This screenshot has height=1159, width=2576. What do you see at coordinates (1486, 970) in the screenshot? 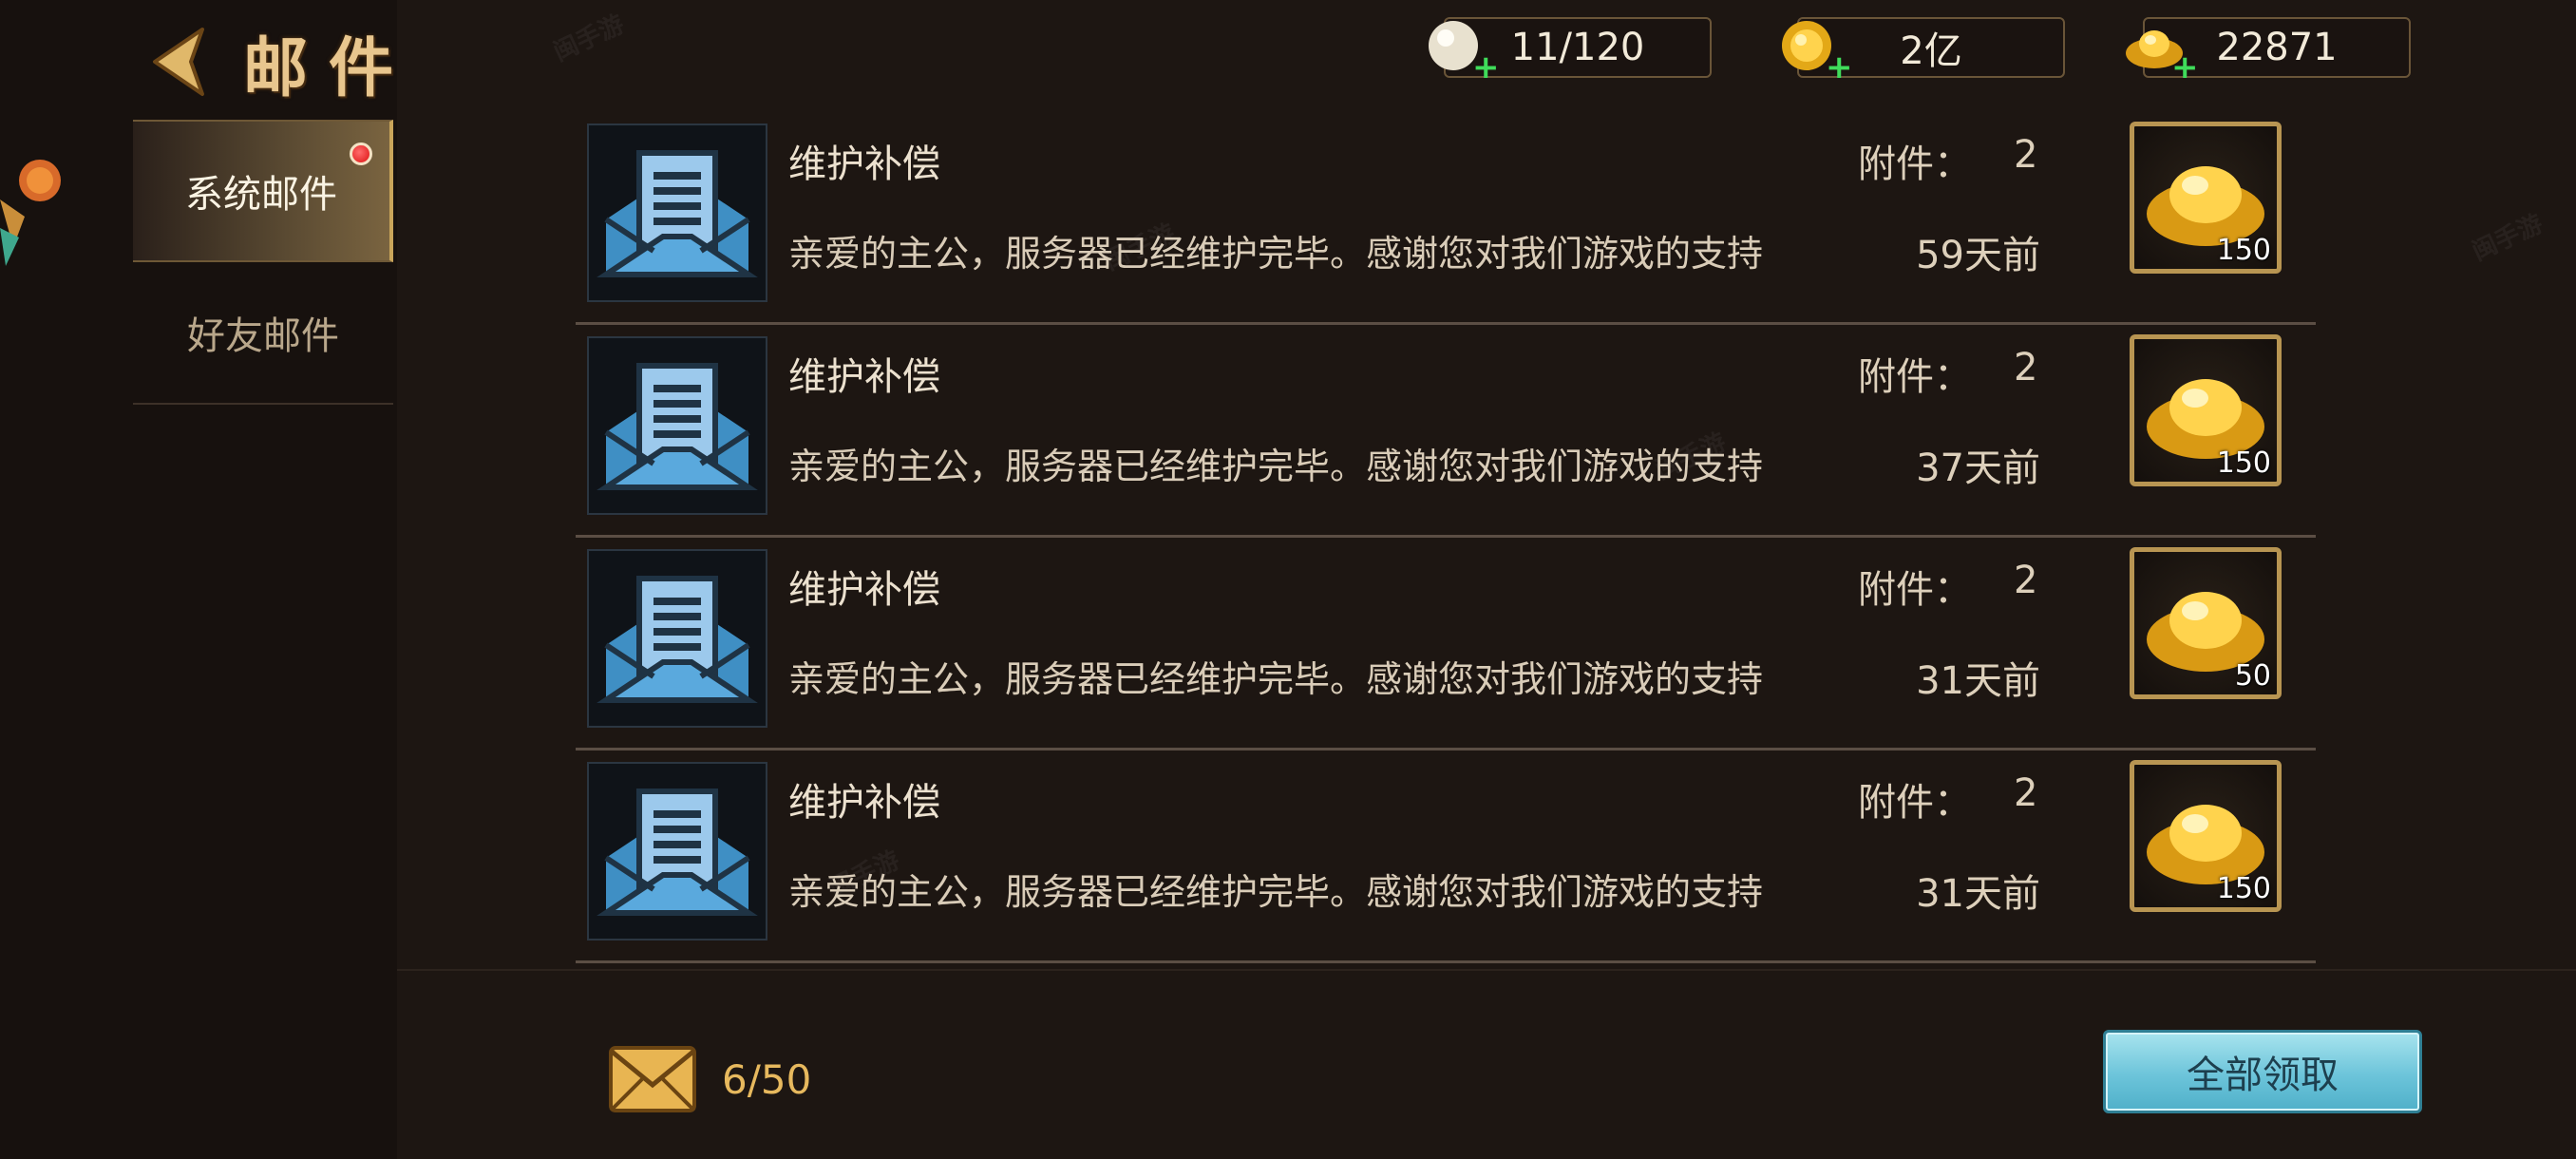
I see `footer-divider` at bounding box center [1486, 970].